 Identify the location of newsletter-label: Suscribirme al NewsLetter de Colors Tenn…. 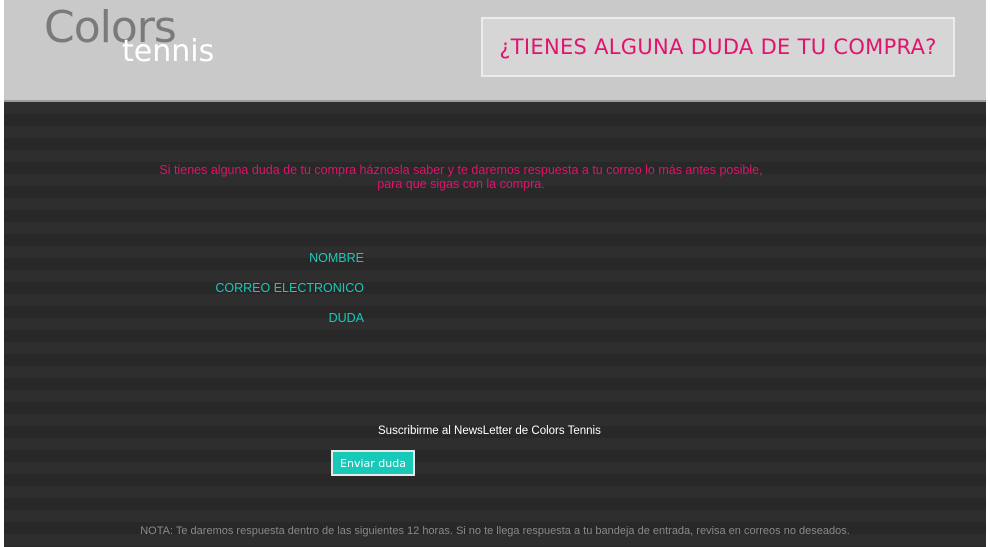
(489, 431).